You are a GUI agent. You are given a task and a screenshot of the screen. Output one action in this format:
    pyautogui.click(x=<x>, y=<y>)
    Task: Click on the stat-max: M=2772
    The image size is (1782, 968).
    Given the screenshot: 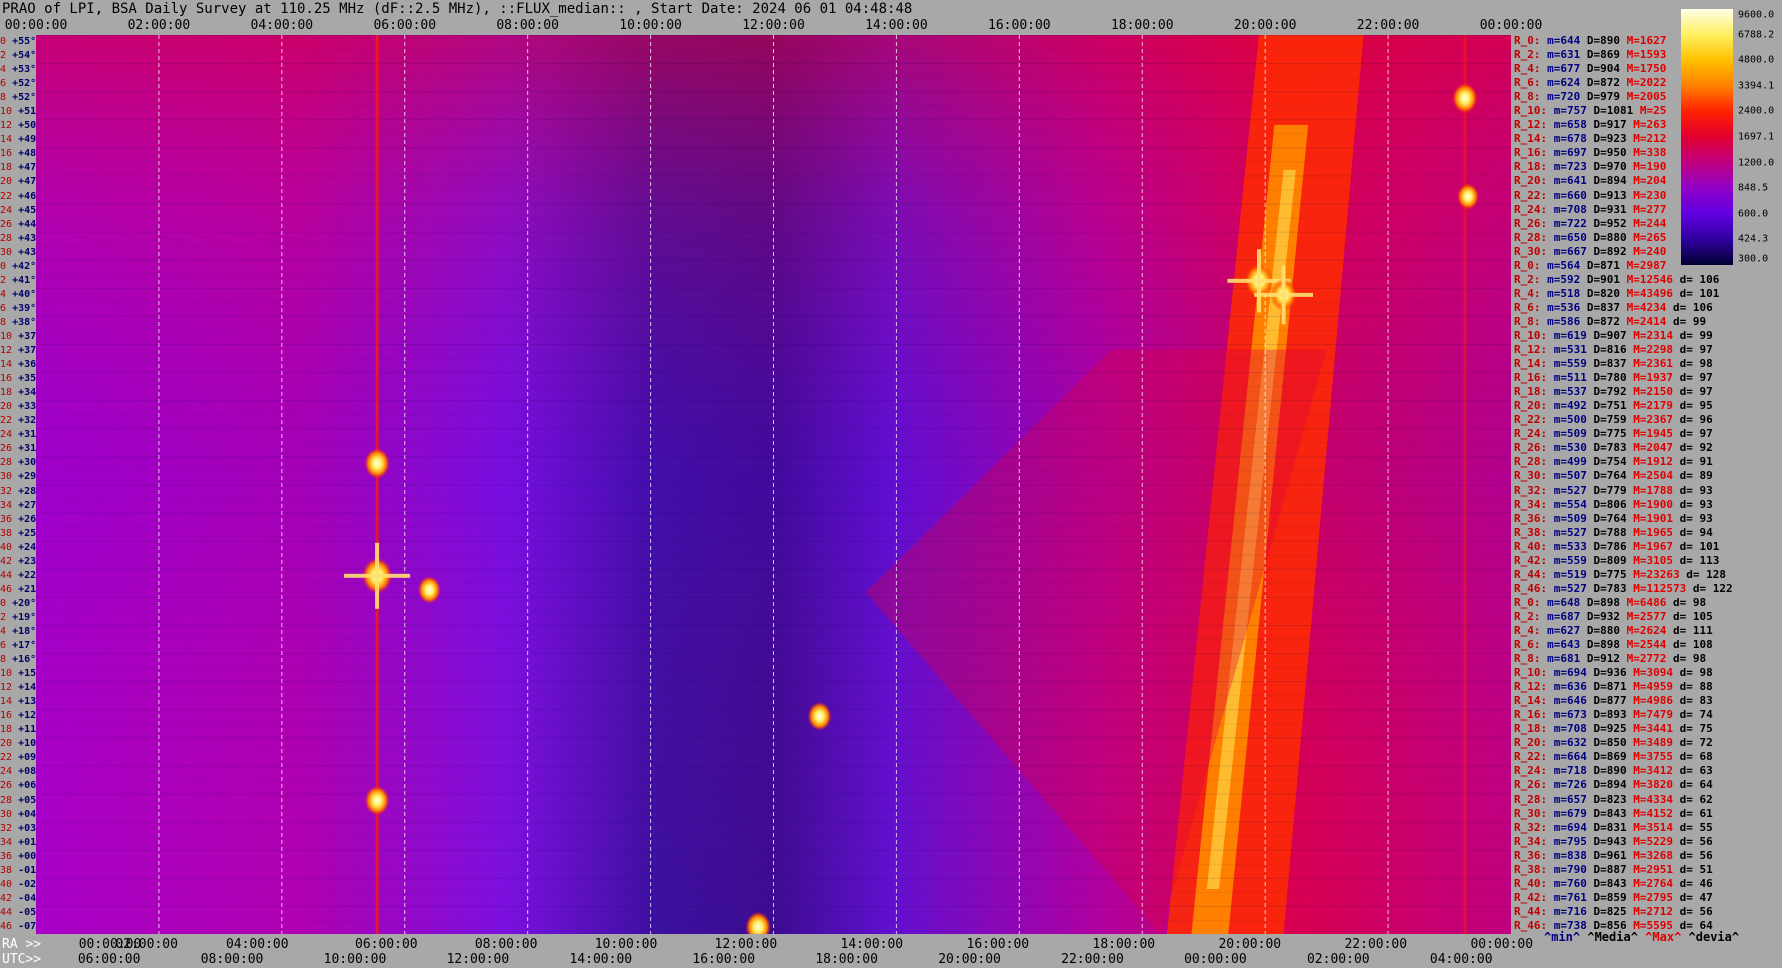 What is the action you would take?
    pyautogui.click(x=1646, y=659)
    